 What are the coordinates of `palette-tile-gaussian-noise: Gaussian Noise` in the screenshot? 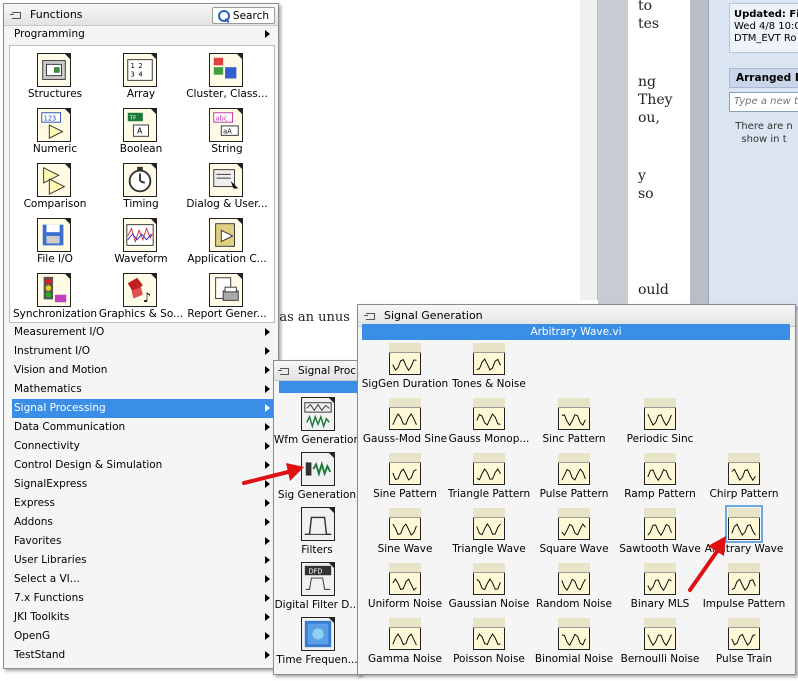 It's located at (489, 590).